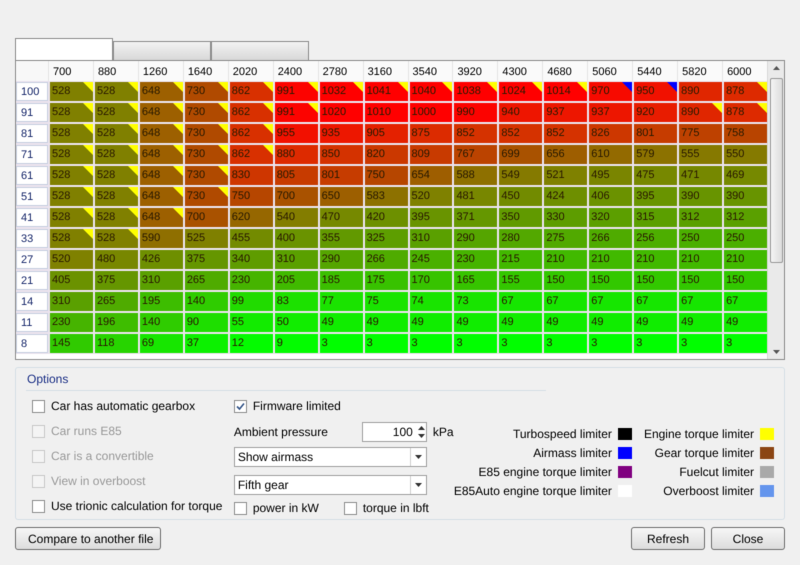  I want to click on table-cell: 862, so click(251, 112).